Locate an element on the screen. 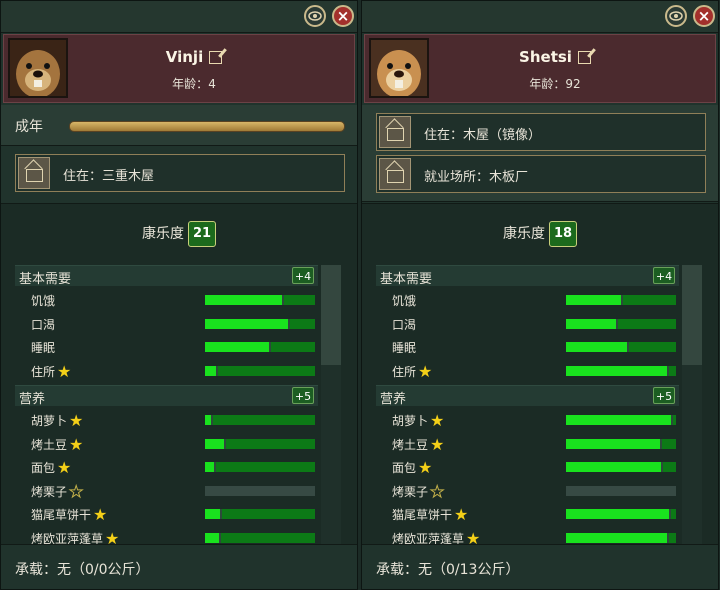 The image size is (720, 590). age-label: 年龄： is located at coordinates (190, 84).